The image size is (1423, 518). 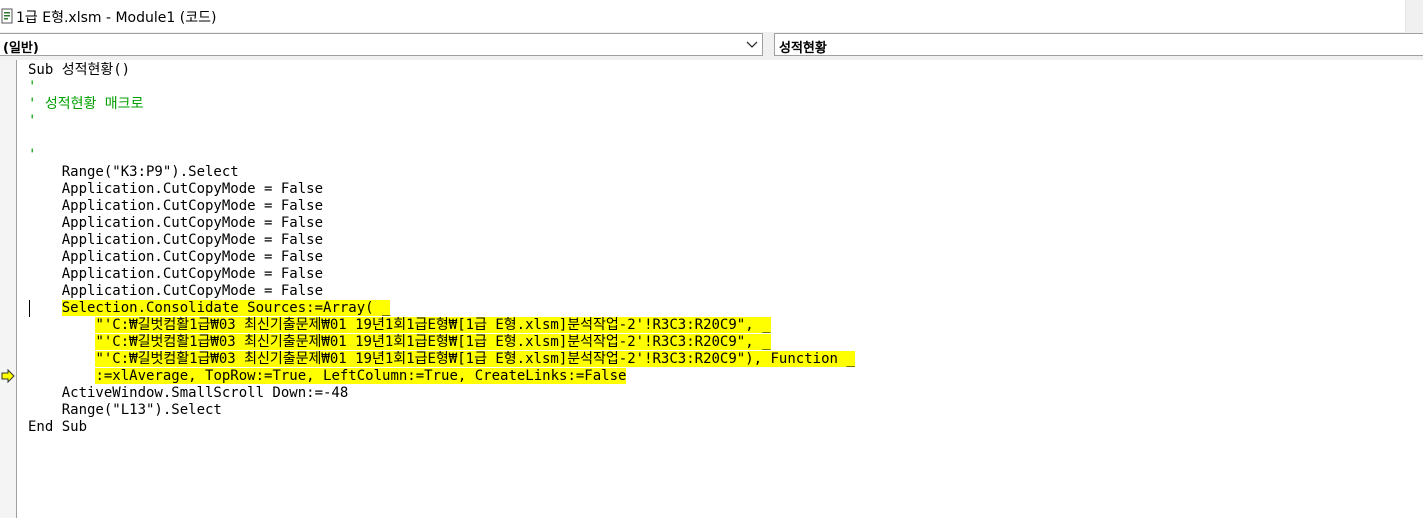 What do you see at coordinates (7, 16) in the screenshot?
I see `vba-module-icon` at bounding box center [7, 16].